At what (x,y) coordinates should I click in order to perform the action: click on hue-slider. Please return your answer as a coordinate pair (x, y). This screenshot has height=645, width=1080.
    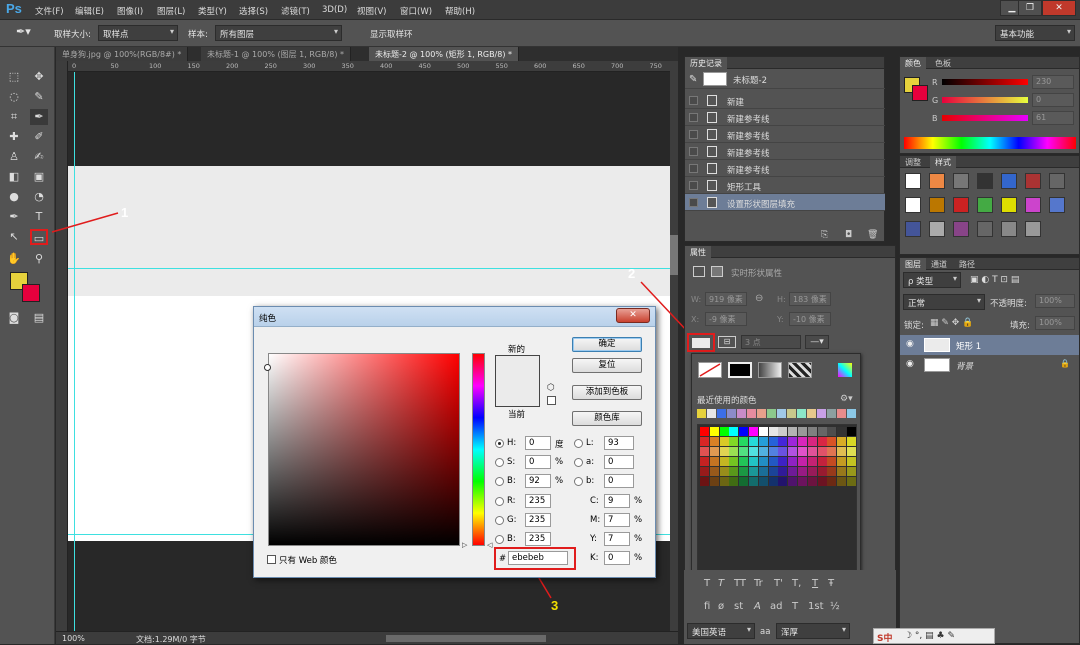
    Looking at the image, I should click on (478, 449).